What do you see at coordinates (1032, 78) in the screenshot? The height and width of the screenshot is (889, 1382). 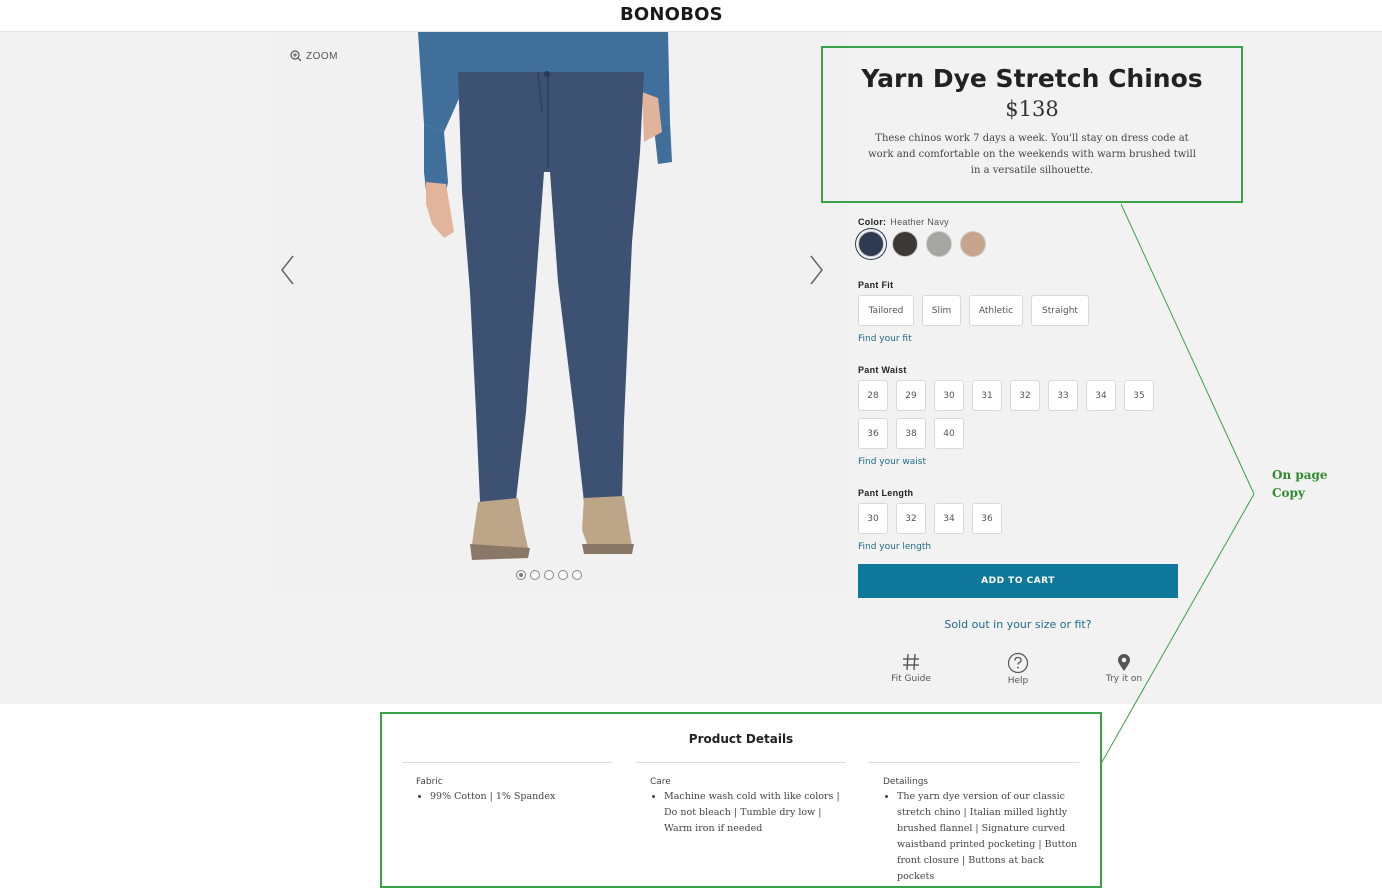 I see `product-title: Yarn Dye Stretch Chinos` at bounding box center [1032, 78].